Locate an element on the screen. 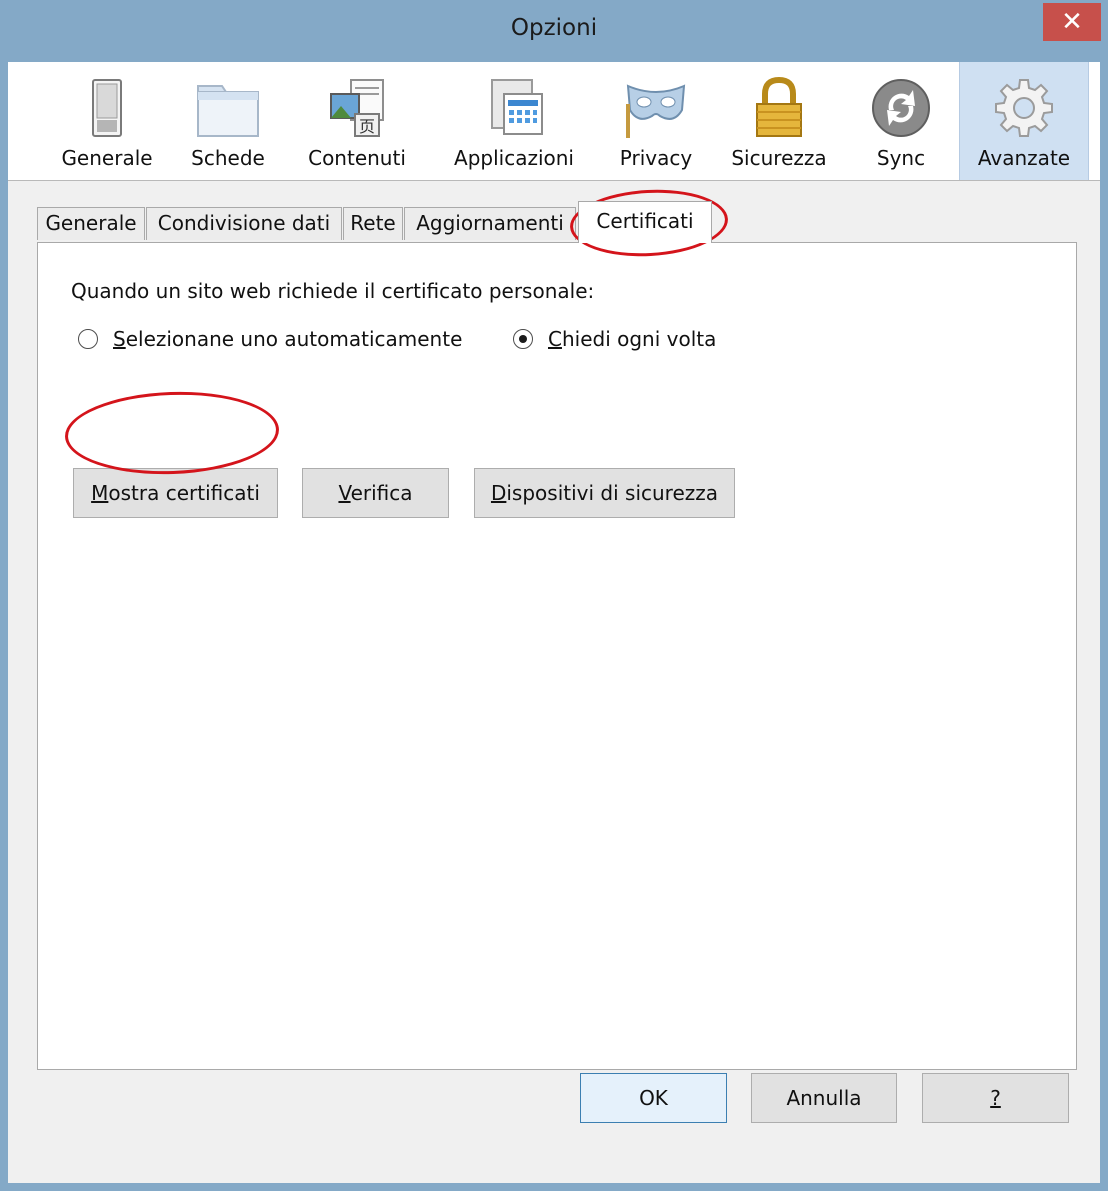 The width and height of the screenshot is (1108, 1191). radio-select-automatically: Selezionane uno automaticamente is located at coordinates (283, 341).